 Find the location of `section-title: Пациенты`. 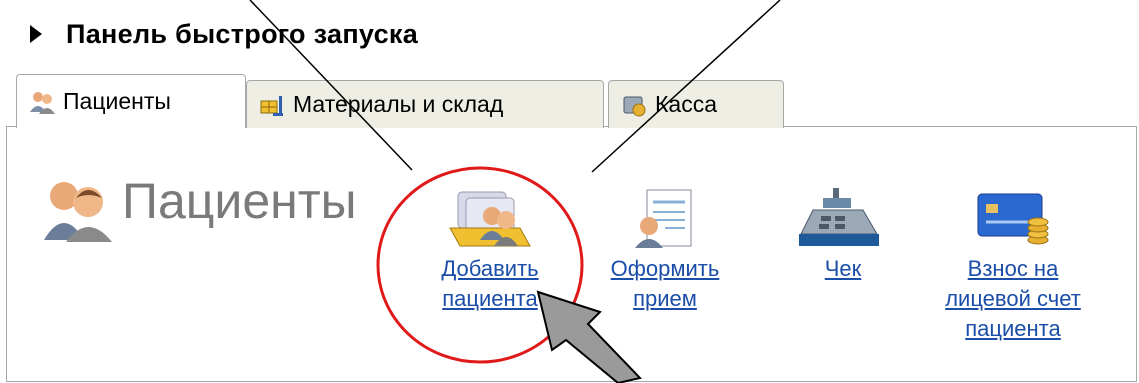

section-title: Пациенты is located at coordinates (239, 201).